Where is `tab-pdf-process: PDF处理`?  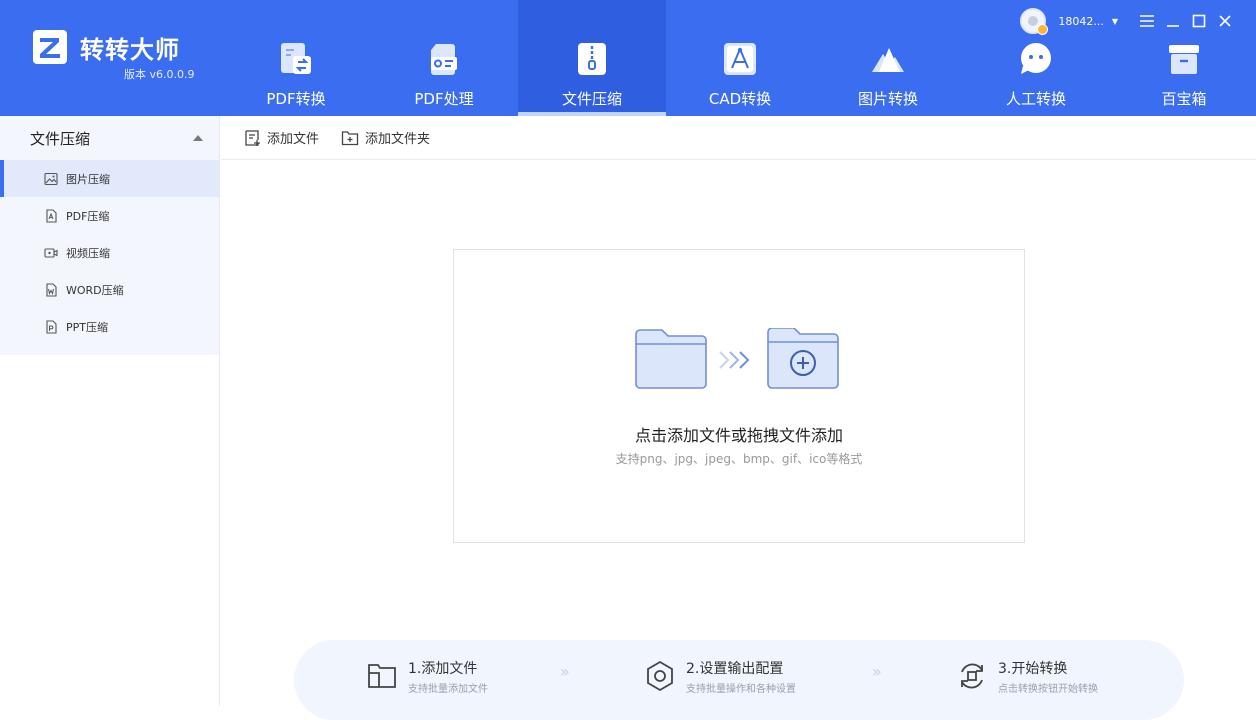
tab-pdf-process: PDF处理 is located at coordinates (444, 58).